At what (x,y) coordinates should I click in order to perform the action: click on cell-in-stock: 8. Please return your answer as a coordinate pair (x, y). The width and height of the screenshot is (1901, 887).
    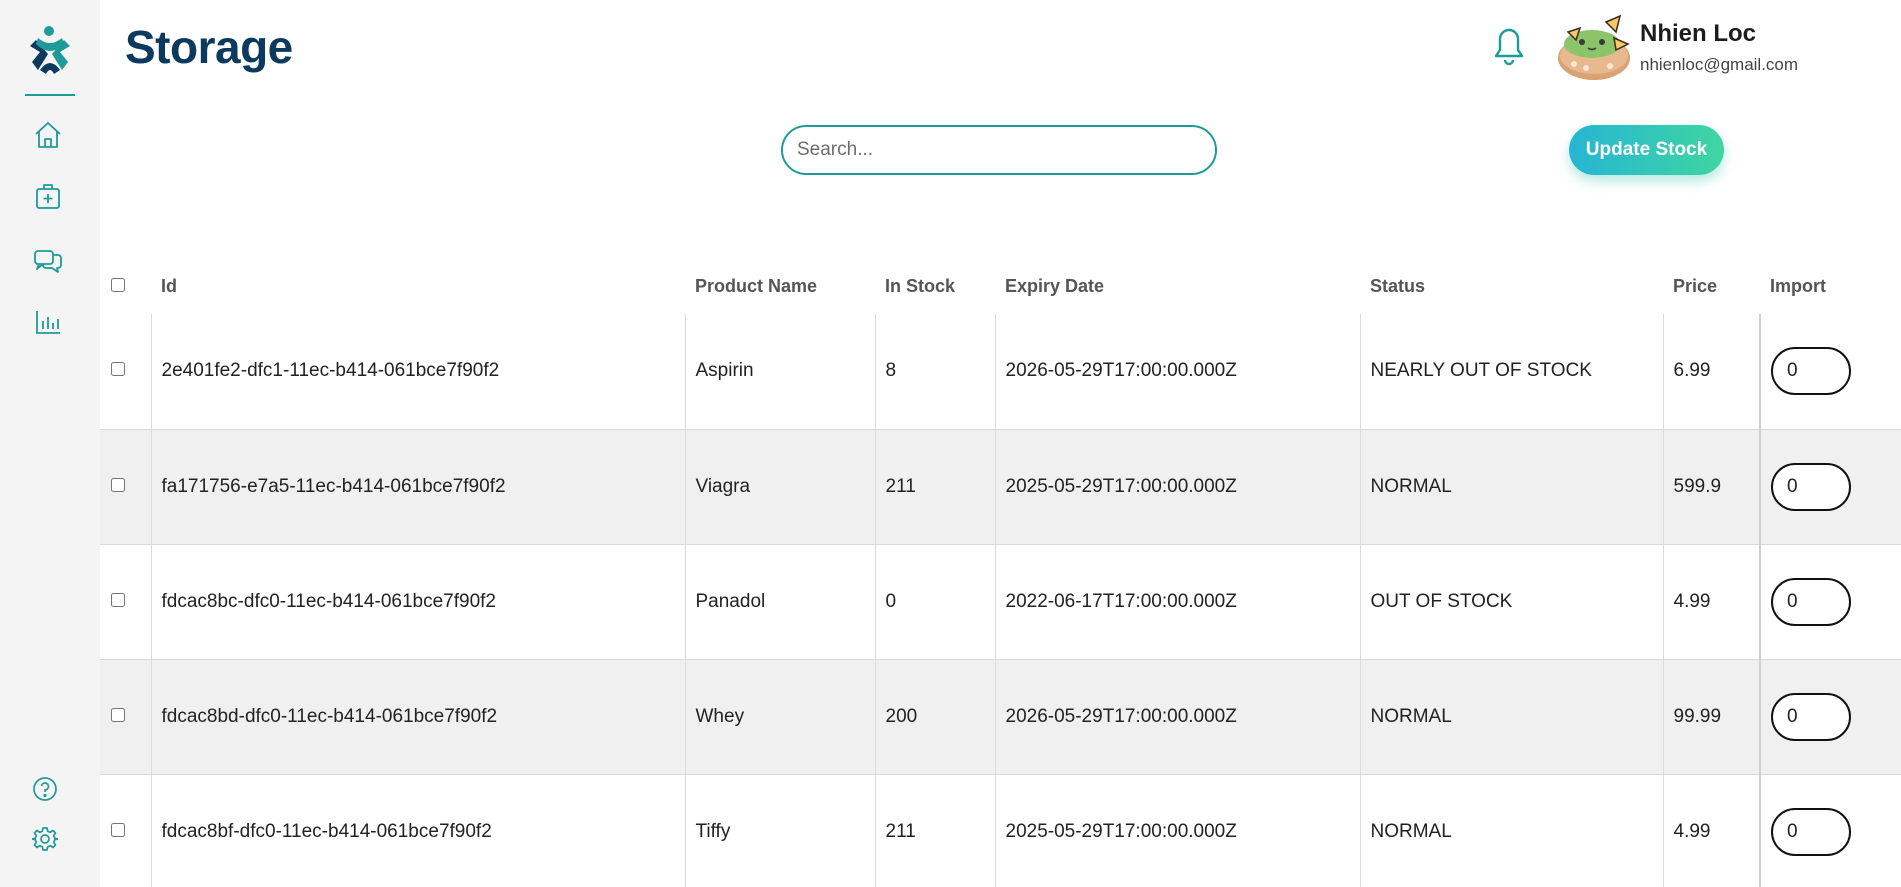
    Looking at the image, I should click on (934, 371).